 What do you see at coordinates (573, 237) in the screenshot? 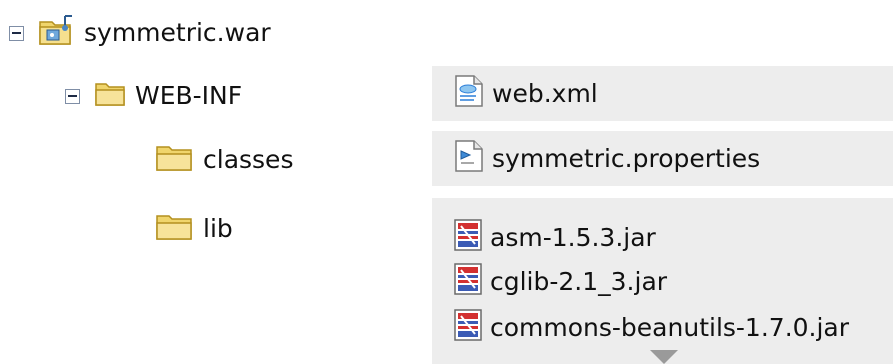
I see `file-label: asm-1.5.3.jar` at bounding box center [573, 237].